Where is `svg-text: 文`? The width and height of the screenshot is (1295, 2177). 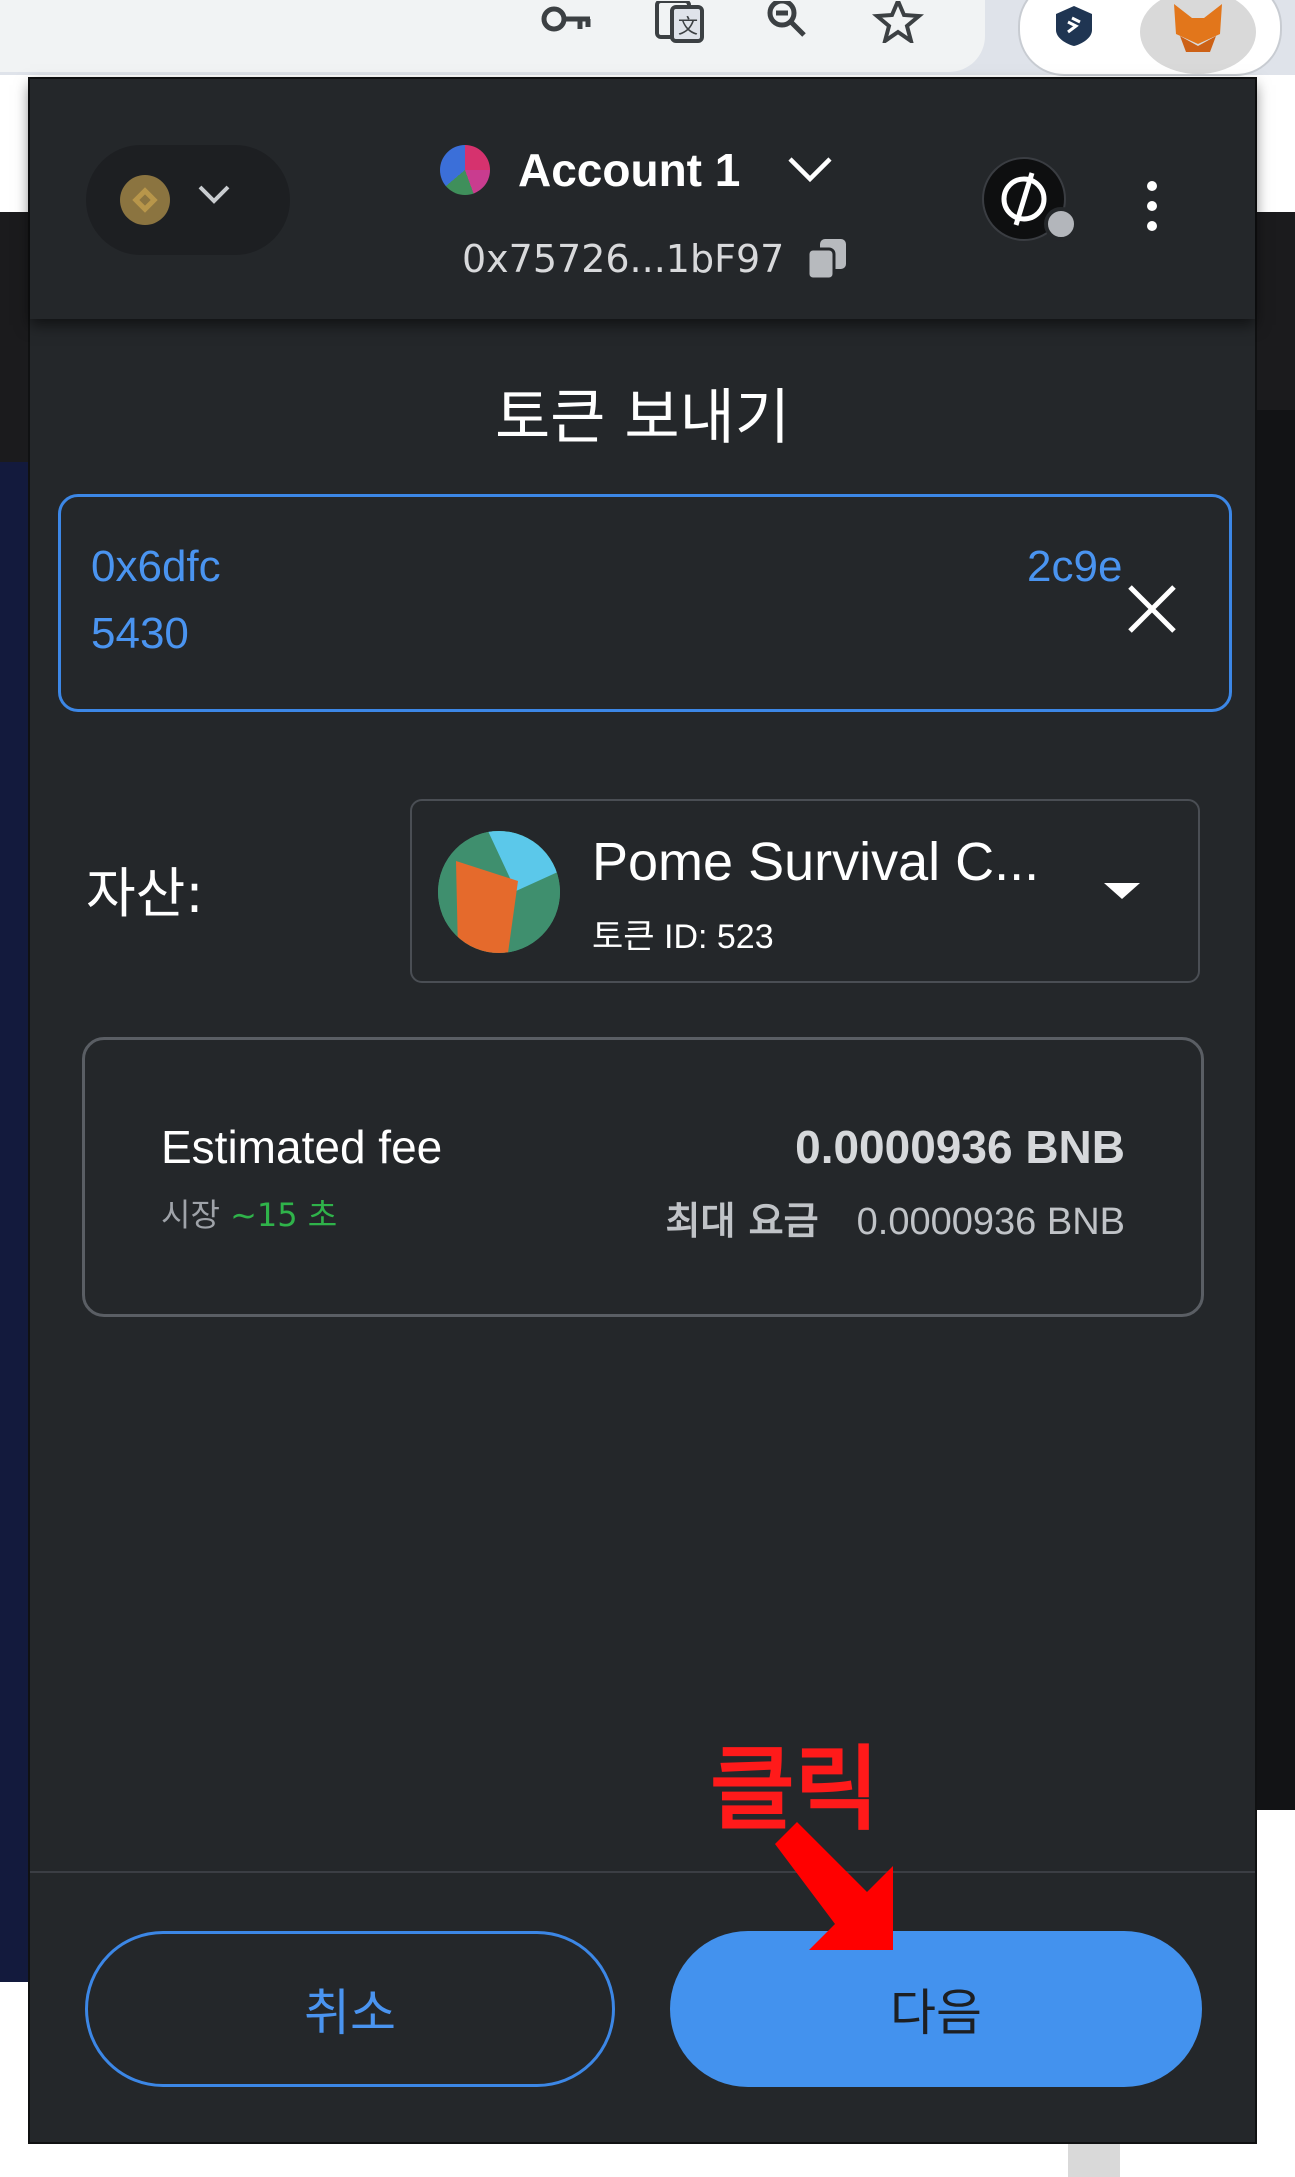 svg-text: 文 is located at coordinates (688, 26).